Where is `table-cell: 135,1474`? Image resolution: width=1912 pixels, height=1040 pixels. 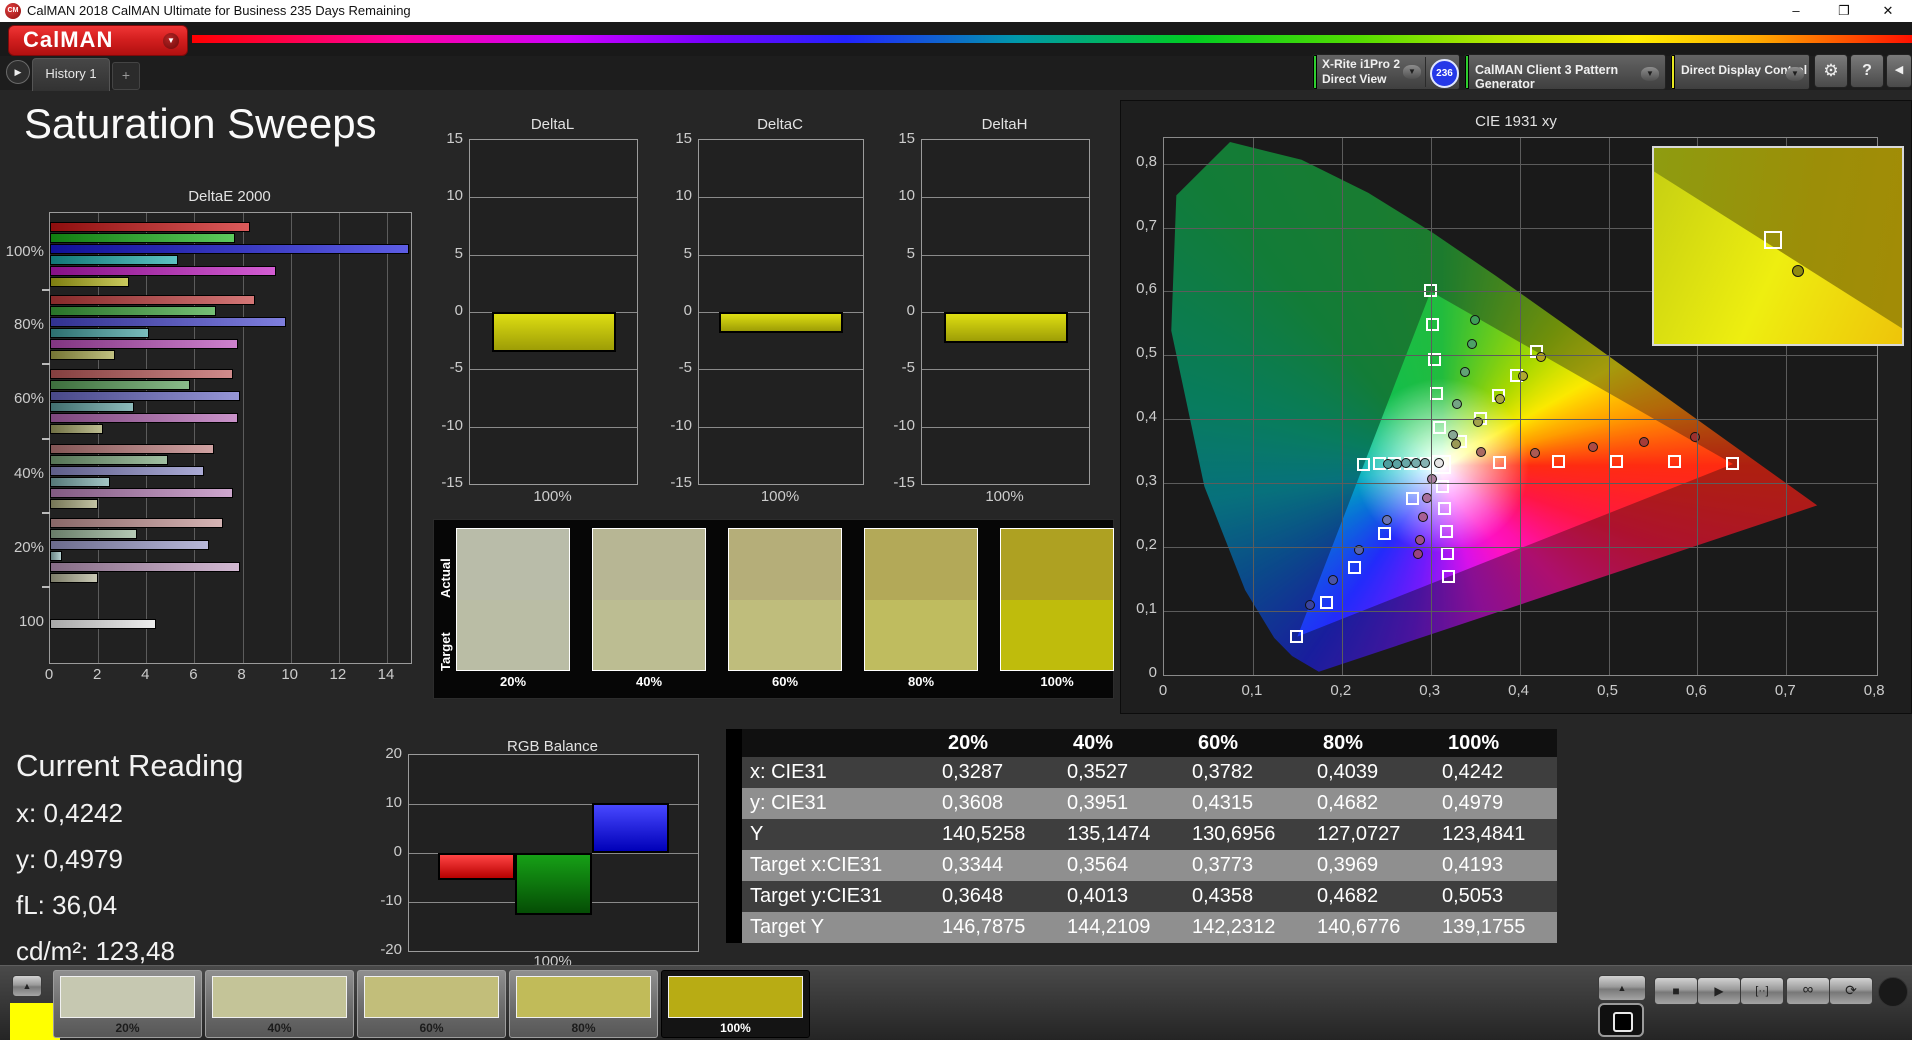 table-cell: 135,1474 is located at coordinates (1109, 834).